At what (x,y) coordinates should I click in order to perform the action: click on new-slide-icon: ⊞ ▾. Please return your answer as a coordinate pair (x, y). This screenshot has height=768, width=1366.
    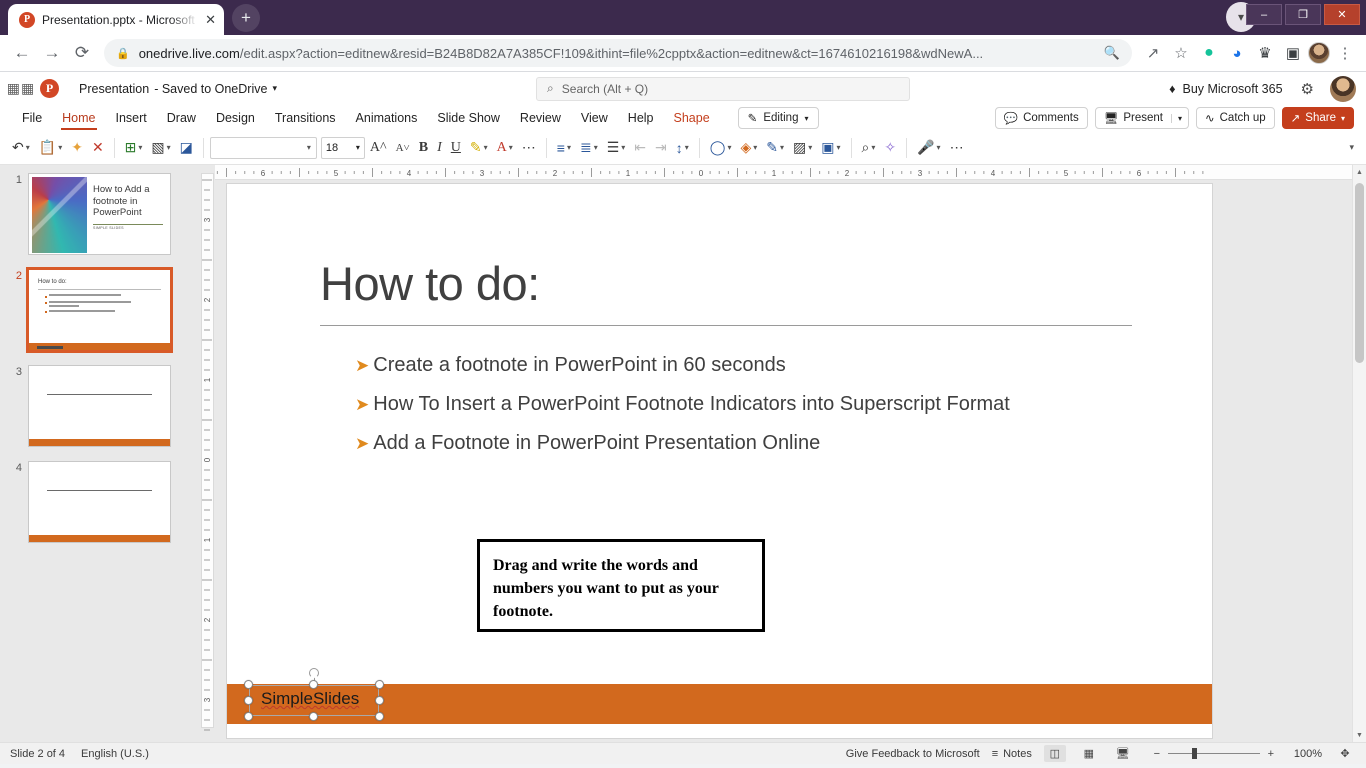
    Looking at the image, I should click on (134, 148).